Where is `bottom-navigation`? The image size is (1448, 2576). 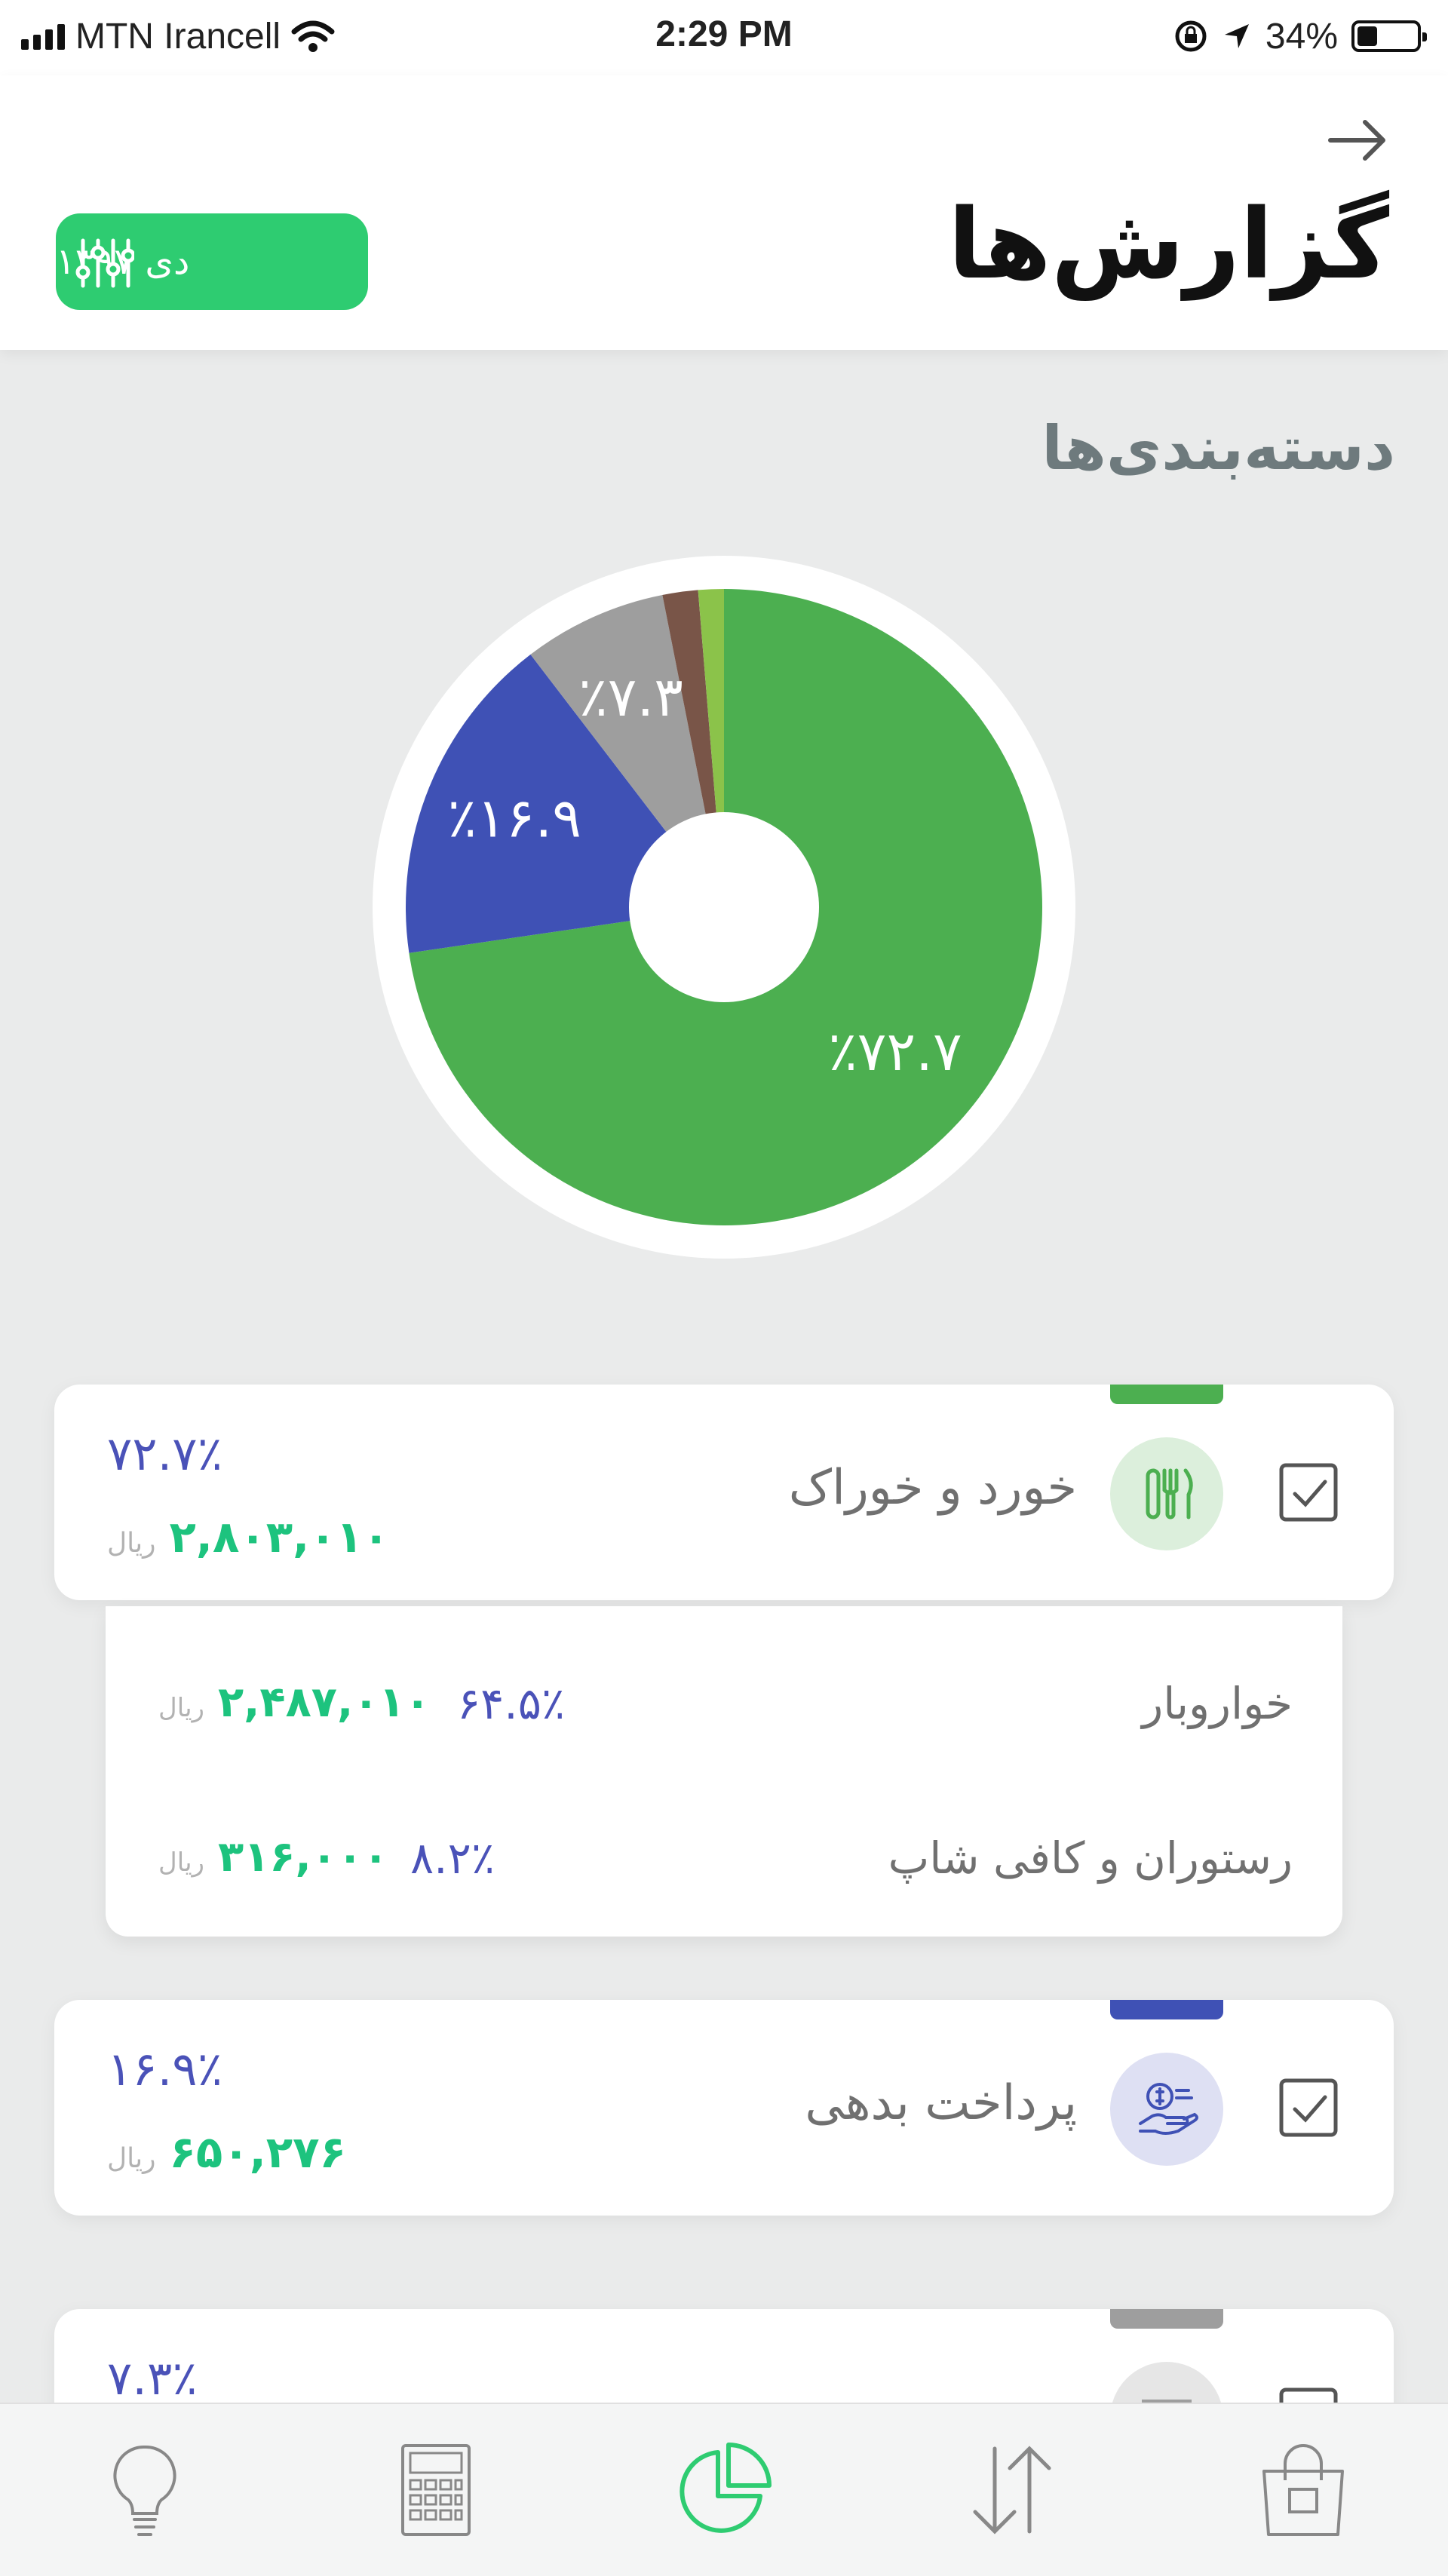
bottom-navigation is located at coordinates (724, 2489).